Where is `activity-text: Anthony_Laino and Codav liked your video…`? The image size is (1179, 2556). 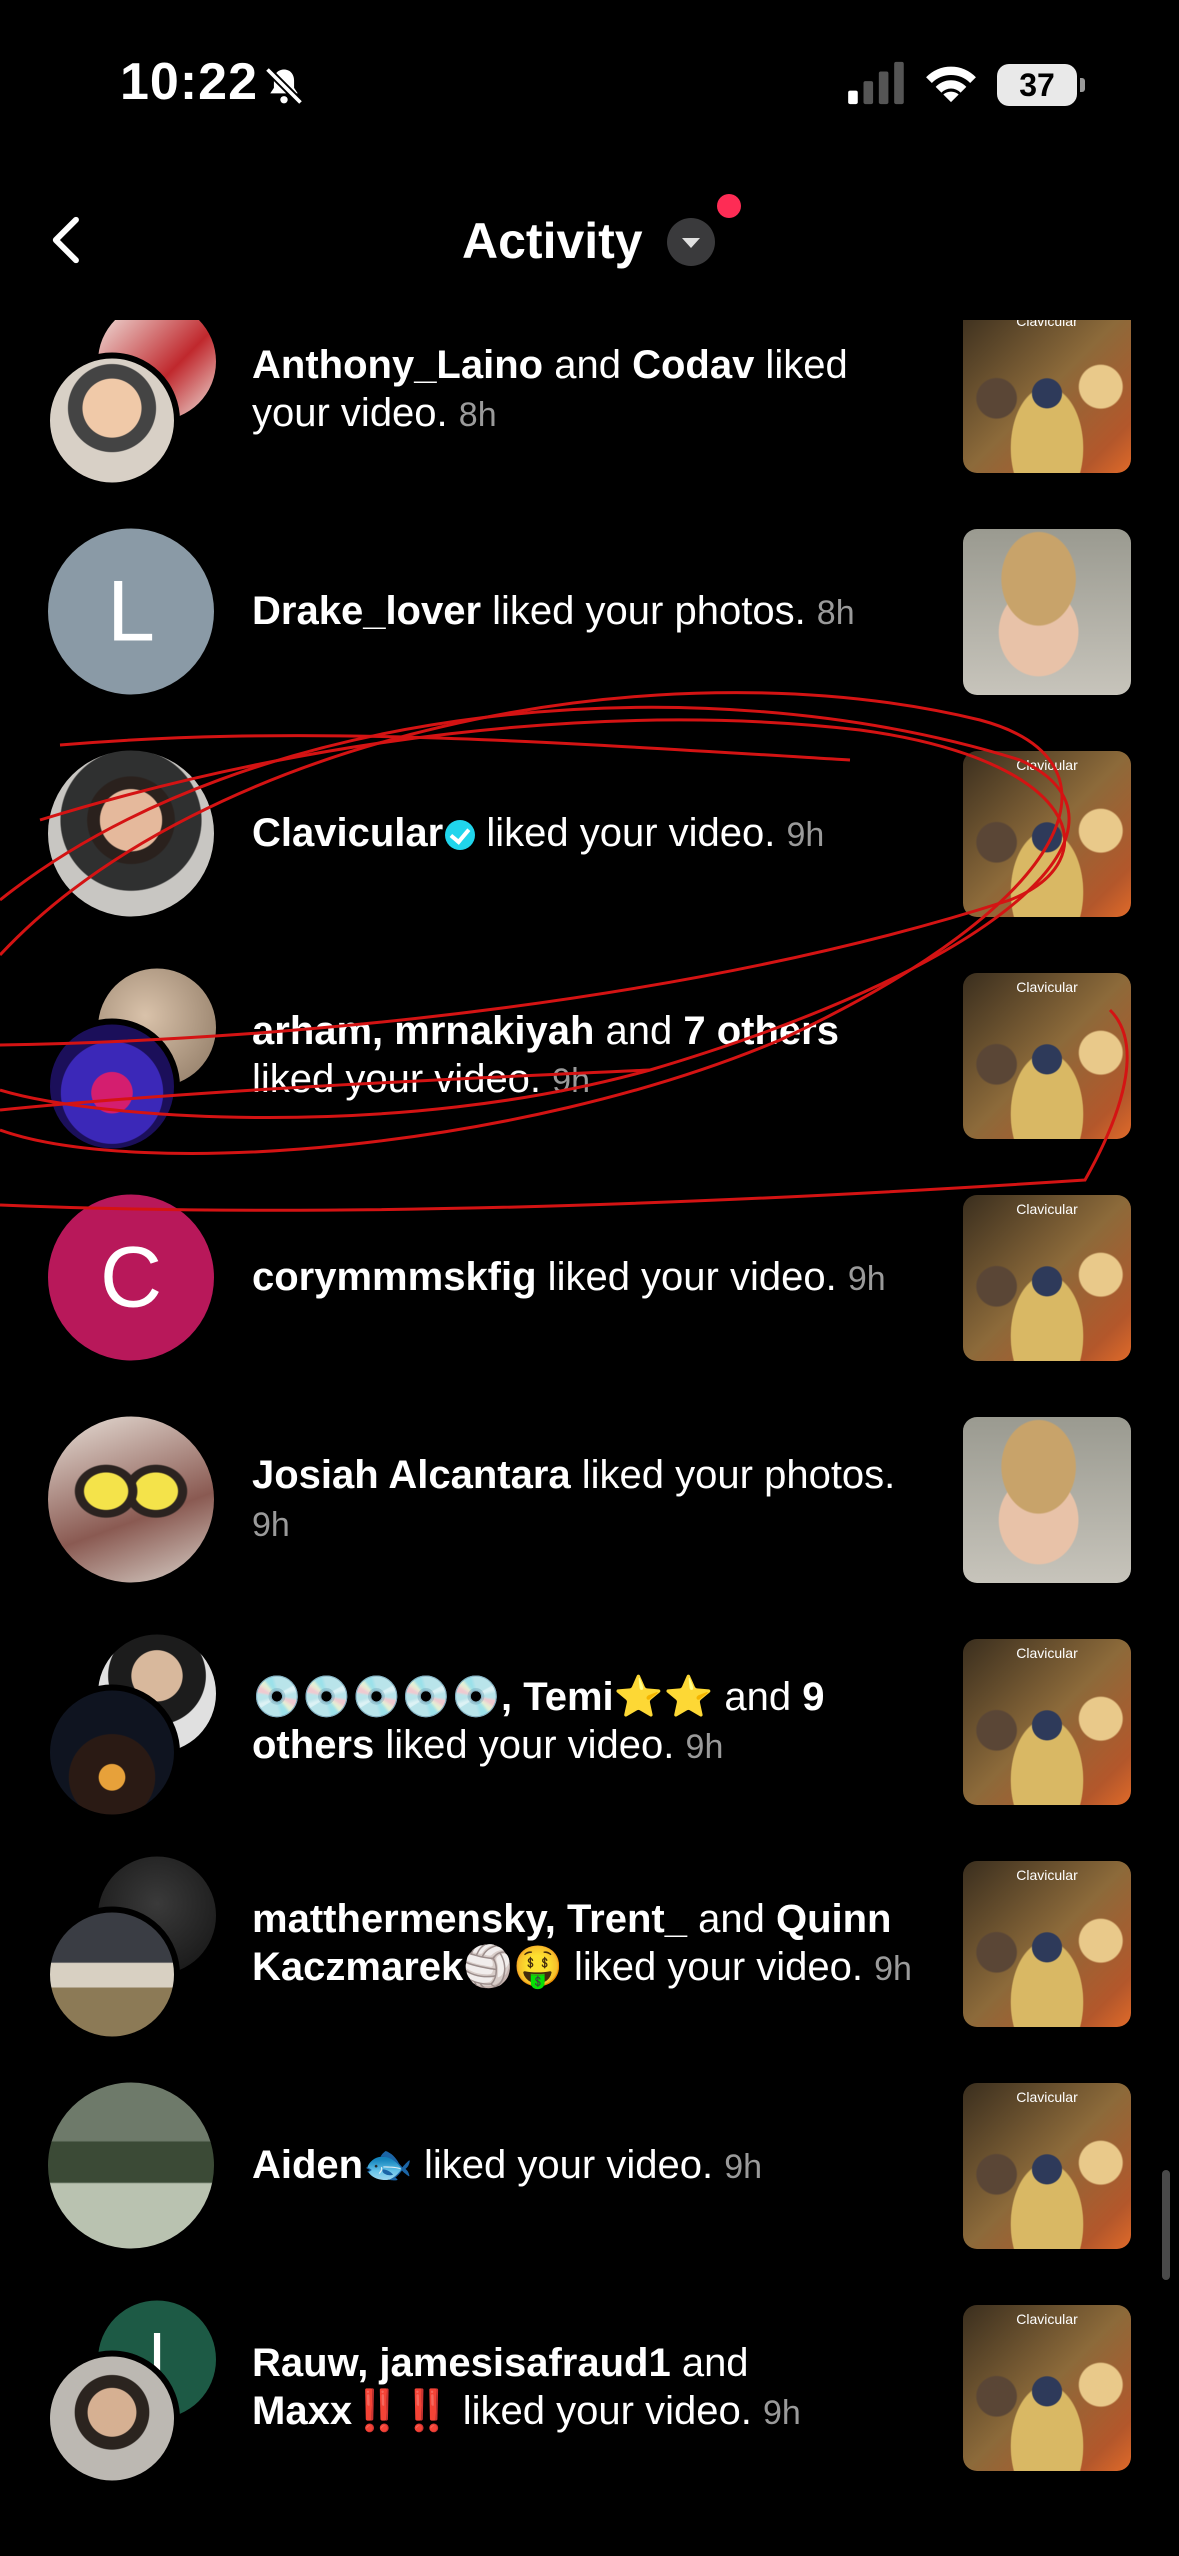 activity-text: Anthony_Laino and Codav liked your video… is located at coordinates (592, 390).